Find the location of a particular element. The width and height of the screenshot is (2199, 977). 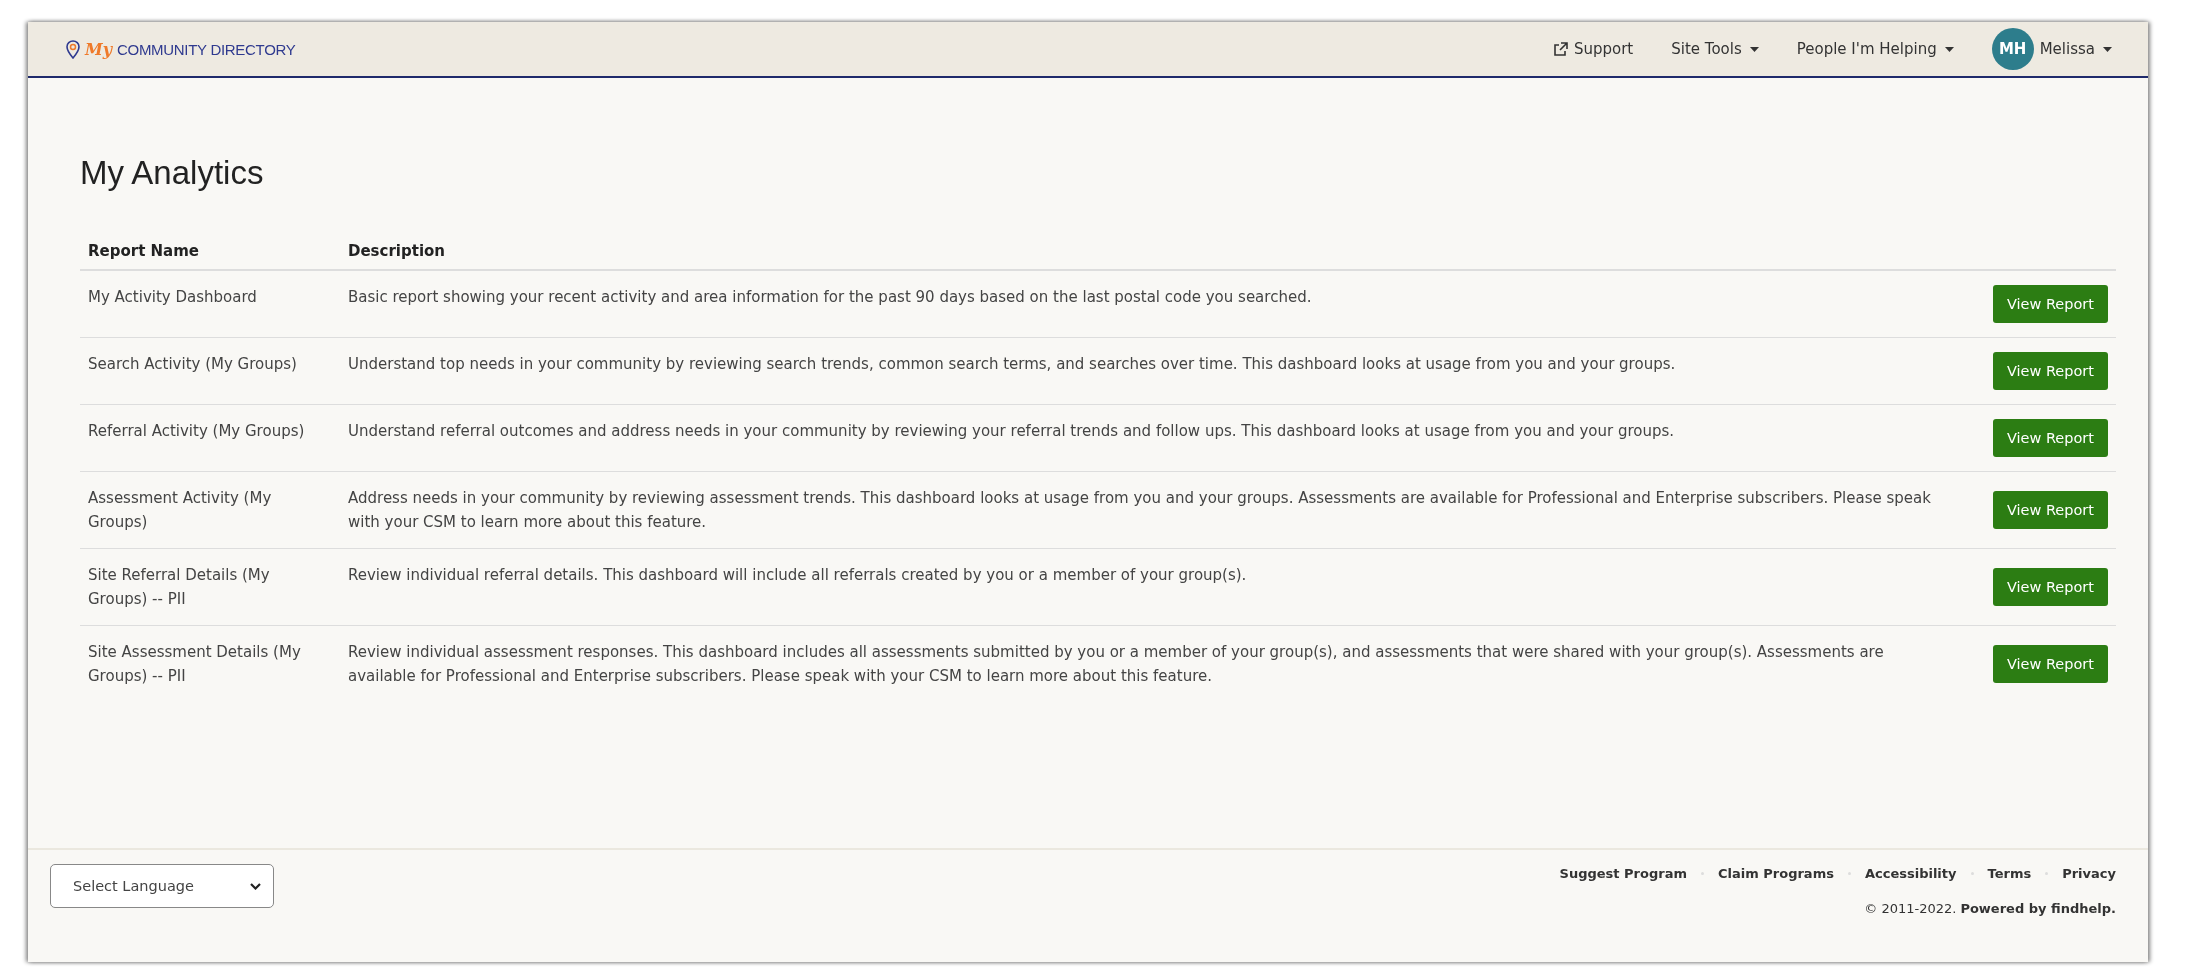

footer-link: Claim Programs is located at coordinates (1775, 873).